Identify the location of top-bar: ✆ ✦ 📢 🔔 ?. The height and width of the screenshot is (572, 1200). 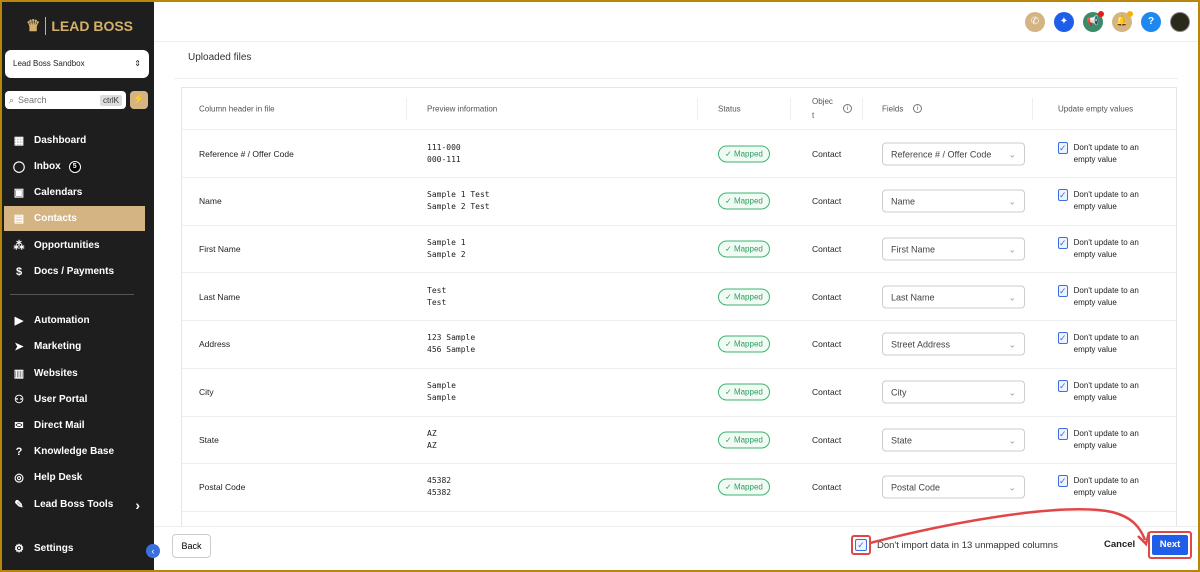
(676, 22).